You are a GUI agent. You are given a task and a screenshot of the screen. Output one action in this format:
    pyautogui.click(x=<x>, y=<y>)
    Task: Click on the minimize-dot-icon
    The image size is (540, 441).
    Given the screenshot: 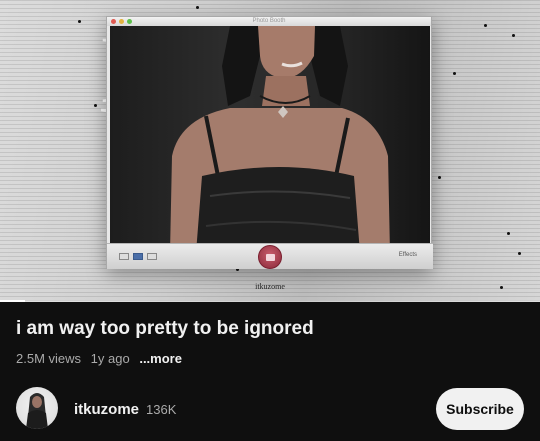 What is the action you would take?
    pyautogui.click(x=121, y=21)
    